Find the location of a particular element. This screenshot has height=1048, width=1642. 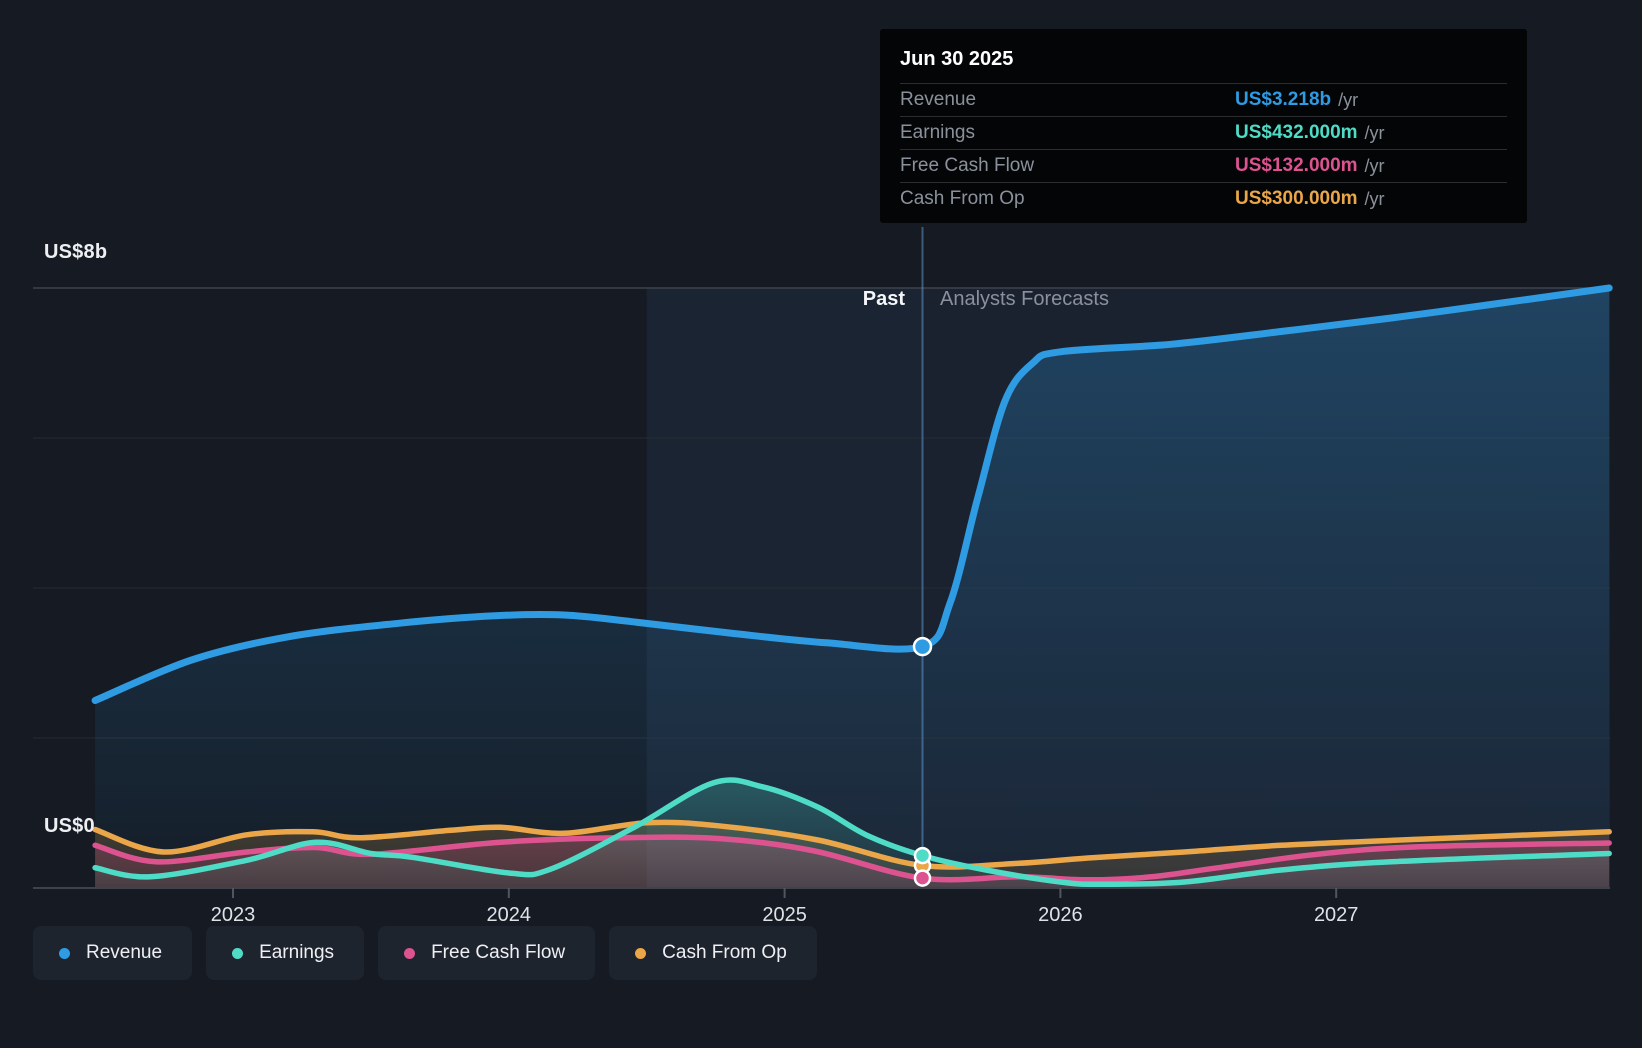

tooltip-value: US$432.000m is located at coordinates (1296, 132).